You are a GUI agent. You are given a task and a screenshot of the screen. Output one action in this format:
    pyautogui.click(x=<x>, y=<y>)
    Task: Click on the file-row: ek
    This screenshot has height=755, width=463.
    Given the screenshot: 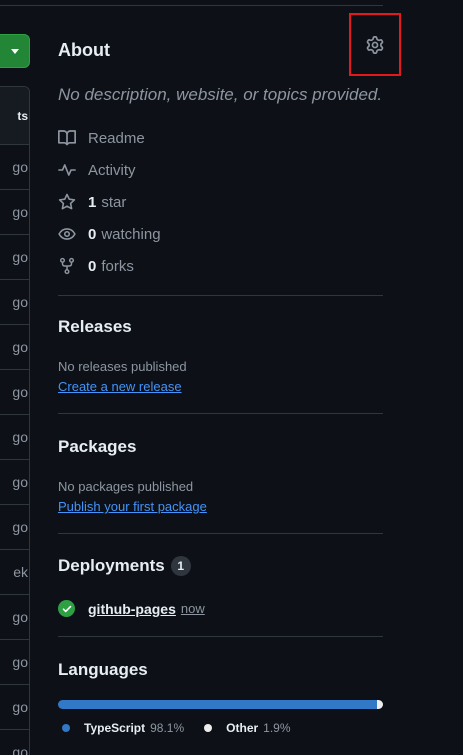 What is the action you would take?
    pyautogui.click(x=14, y=572)
    